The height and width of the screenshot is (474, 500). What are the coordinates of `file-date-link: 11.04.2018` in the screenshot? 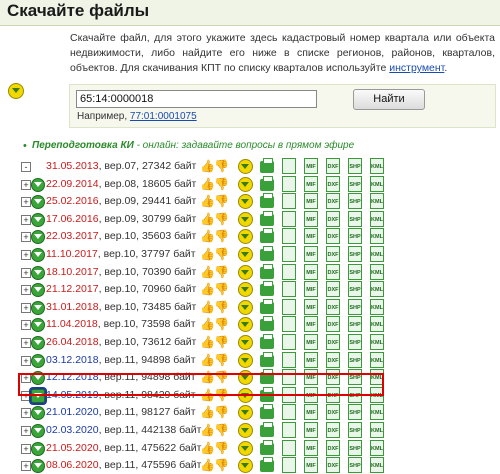 It's located at (72, 324).